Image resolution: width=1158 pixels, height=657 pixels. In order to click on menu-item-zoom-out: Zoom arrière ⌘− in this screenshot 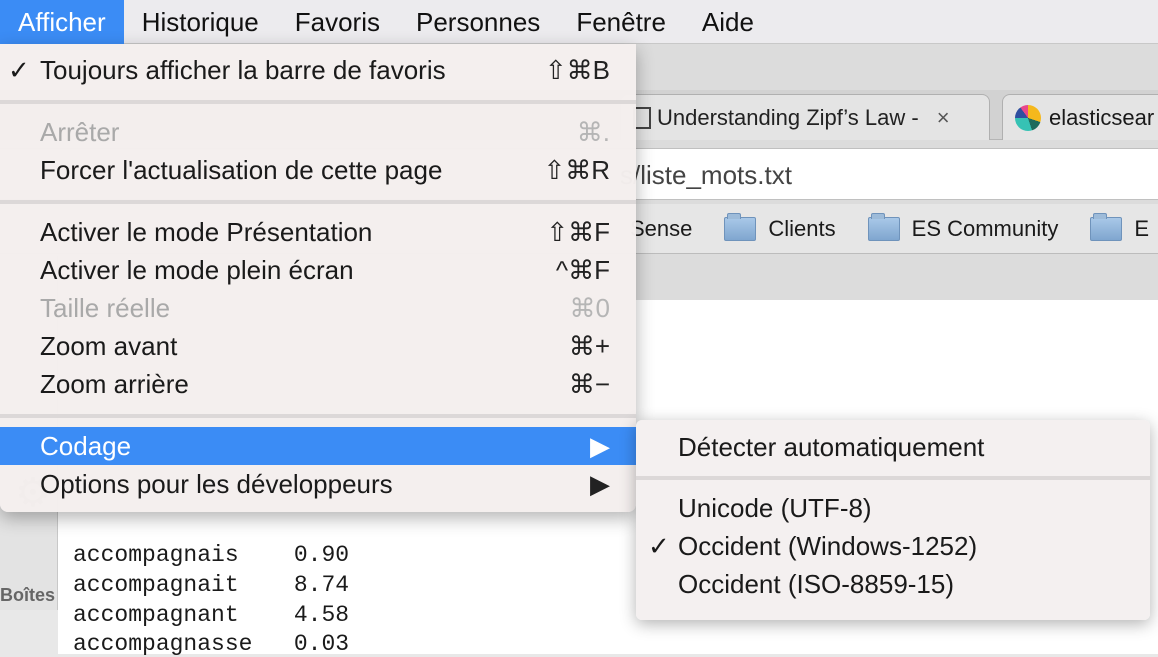, I will do `click(318, 384)`.